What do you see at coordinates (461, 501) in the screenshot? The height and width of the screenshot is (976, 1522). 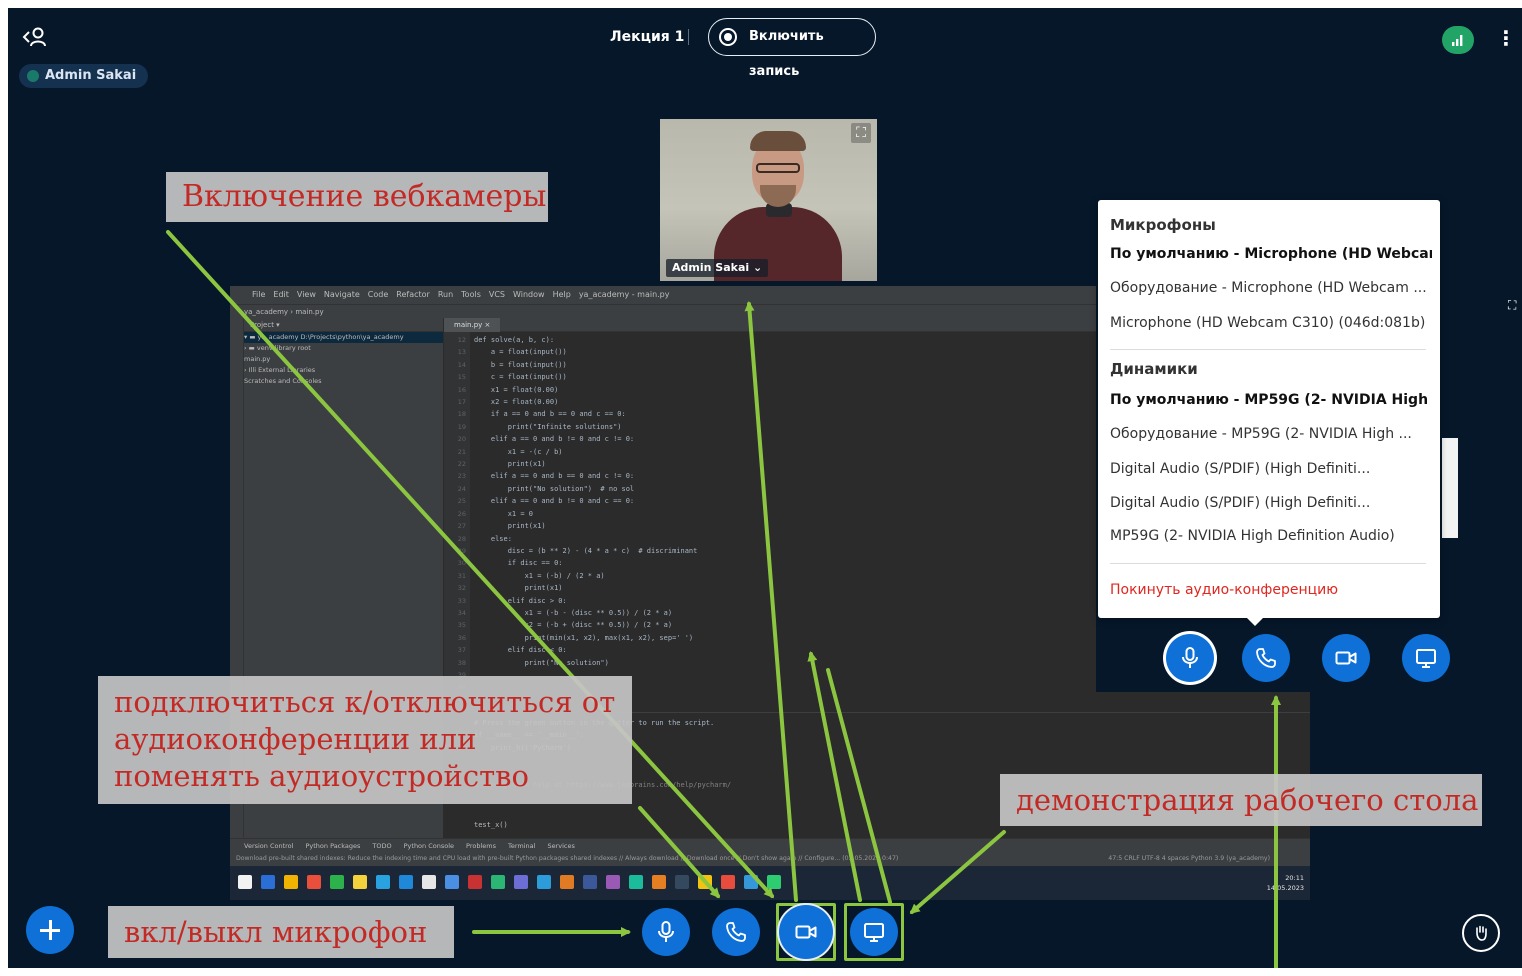 I see `ide-line-number: 25` at bounding box center [461, 501].